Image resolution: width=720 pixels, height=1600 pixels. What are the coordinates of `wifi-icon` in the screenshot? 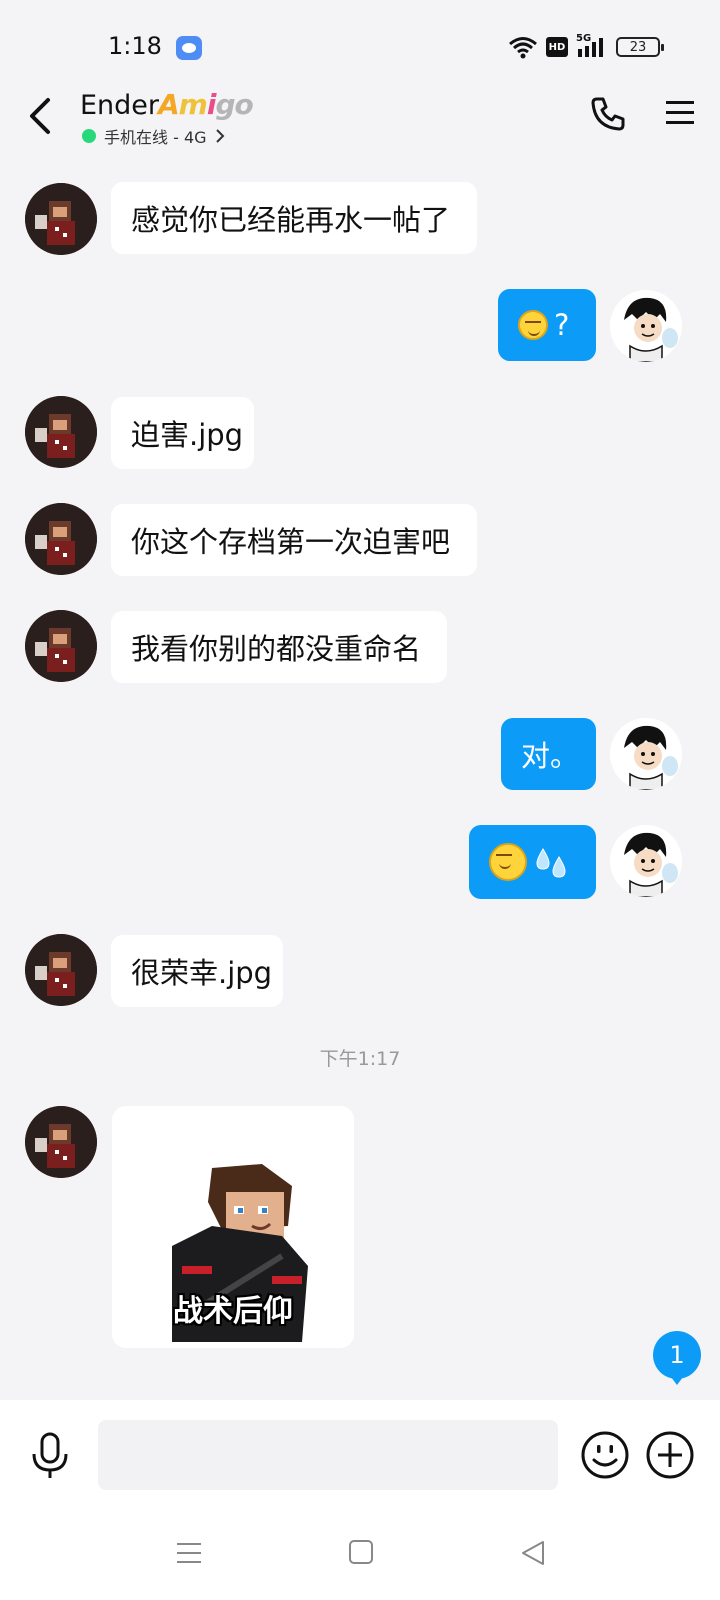 It's located at (523, 48).